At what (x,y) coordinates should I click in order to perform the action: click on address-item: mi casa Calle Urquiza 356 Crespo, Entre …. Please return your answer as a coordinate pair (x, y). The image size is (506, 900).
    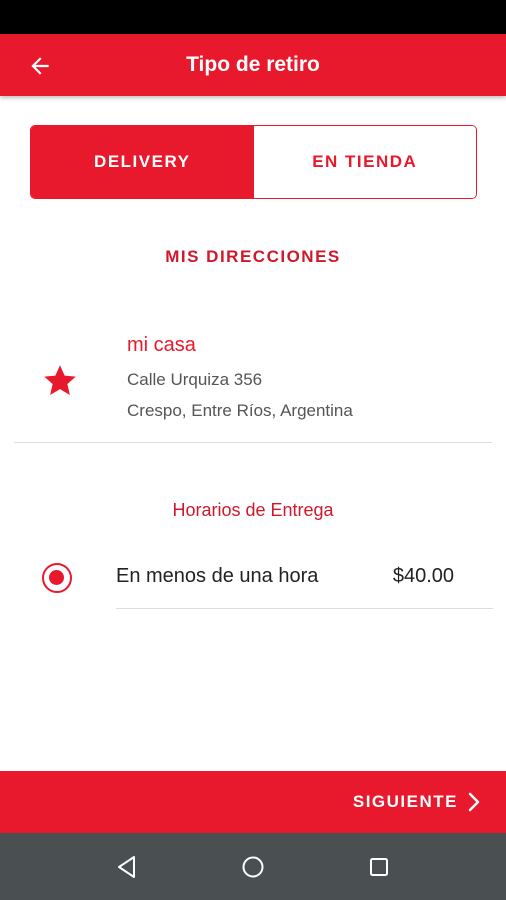
    Looking at the image, I should click on (253, 386).